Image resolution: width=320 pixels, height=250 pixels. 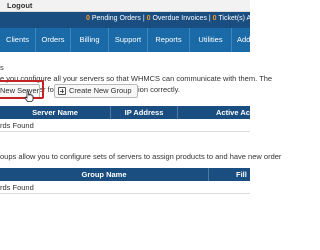 What do you see at coordinates (125, 125) in the screenshot?
I see `servers-empty-row: rds Found` at bounding box center [125, 125].